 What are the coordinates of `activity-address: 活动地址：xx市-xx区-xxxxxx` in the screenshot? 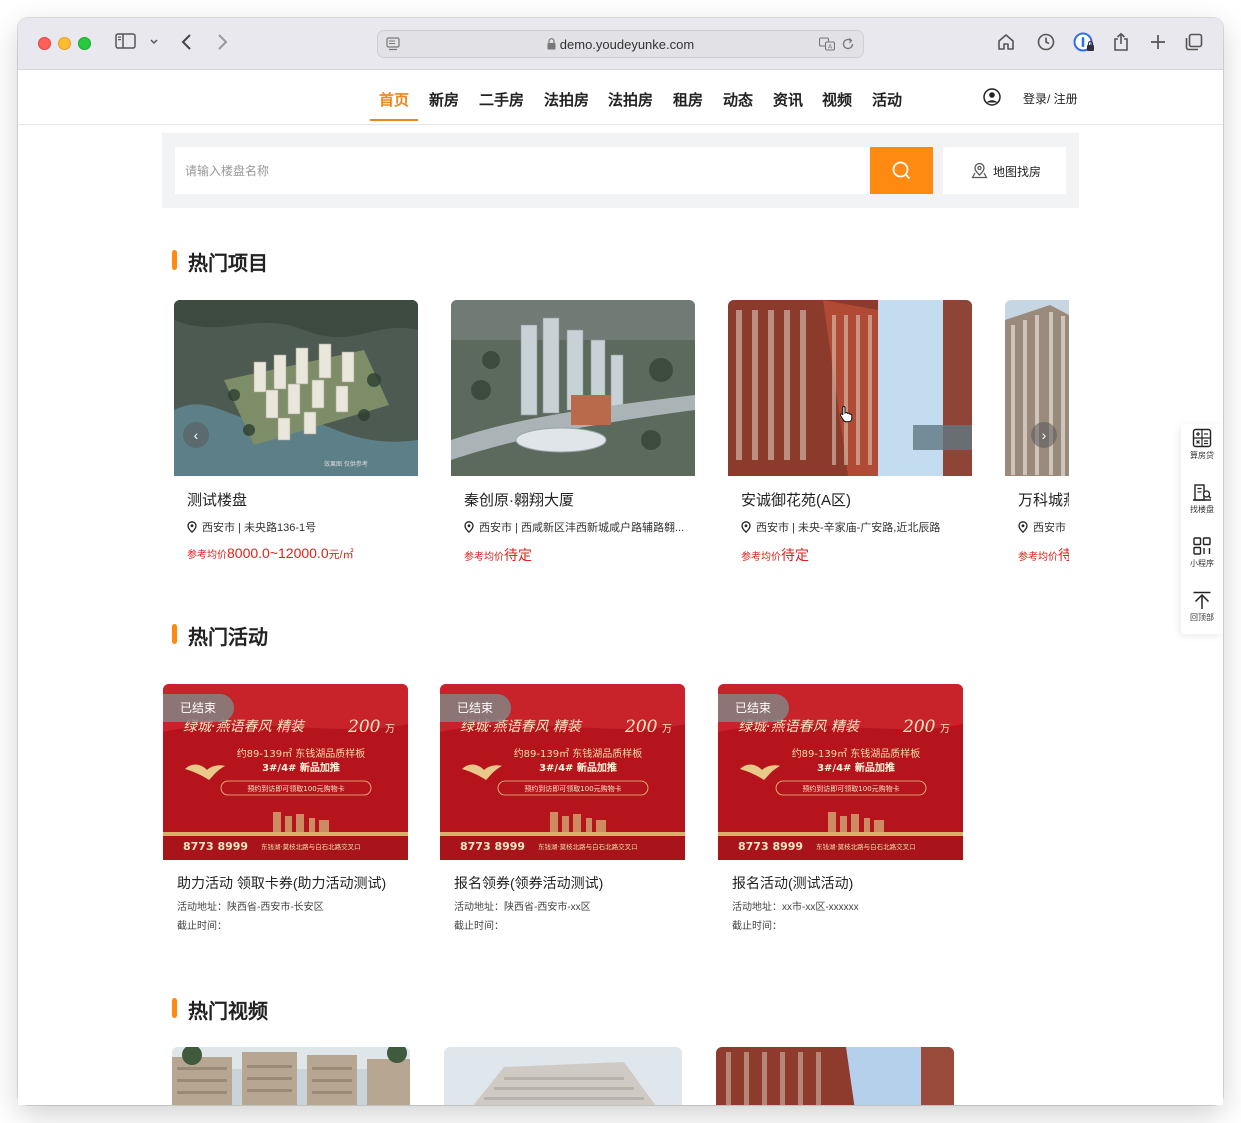 It's located at (795, 907).